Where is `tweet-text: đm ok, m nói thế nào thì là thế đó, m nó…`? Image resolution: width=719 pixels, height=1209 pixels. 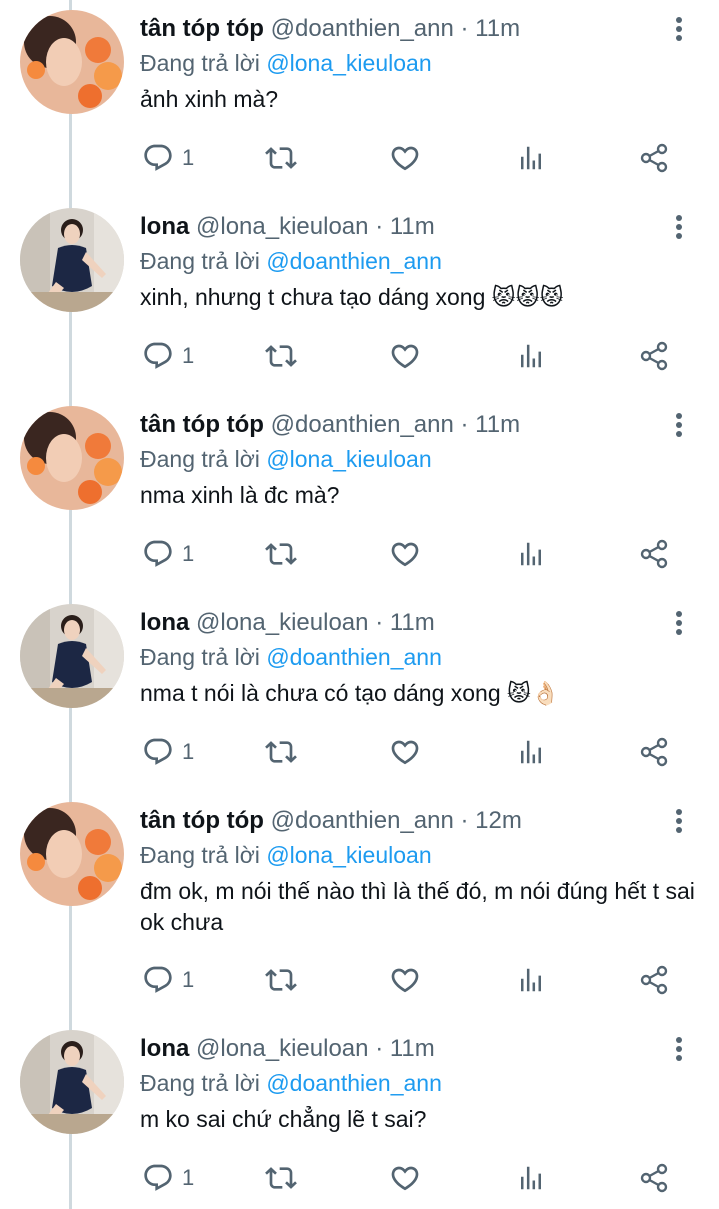 tweet-text: đm ok, m nói thế nào thì là thế đó, m nó… is located at coordinates (417, 906).